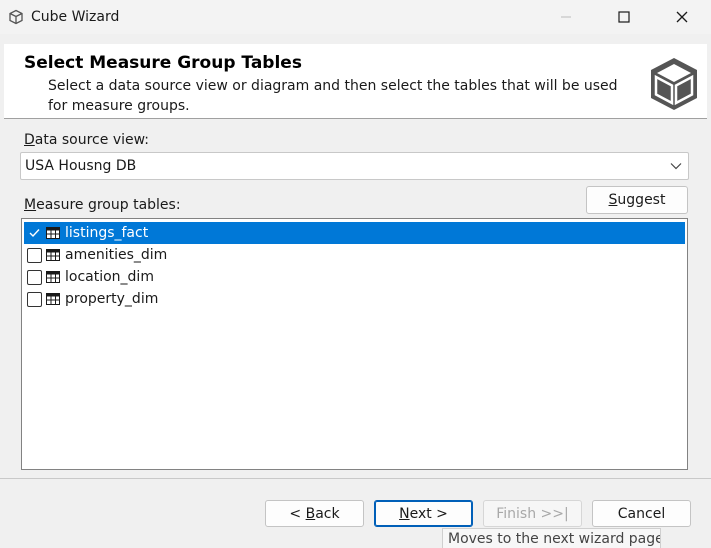  I want to click on table-name: location_dim, so click(109, 277).